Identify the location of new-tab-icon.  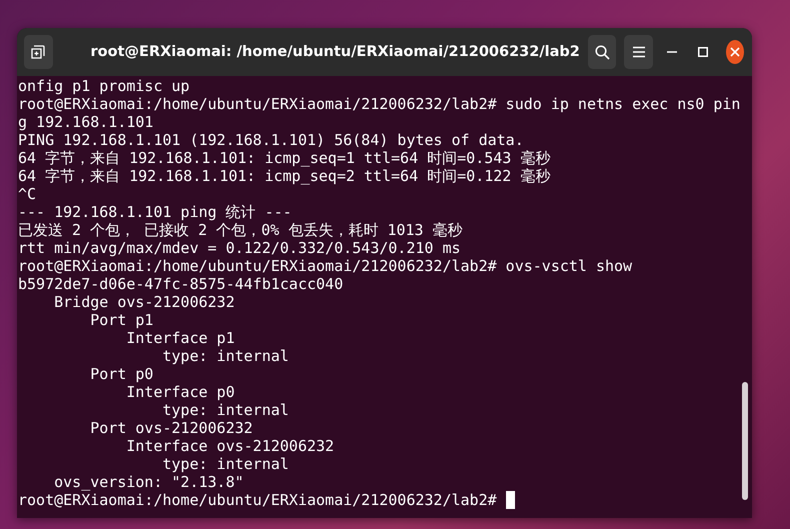
(38, 52).